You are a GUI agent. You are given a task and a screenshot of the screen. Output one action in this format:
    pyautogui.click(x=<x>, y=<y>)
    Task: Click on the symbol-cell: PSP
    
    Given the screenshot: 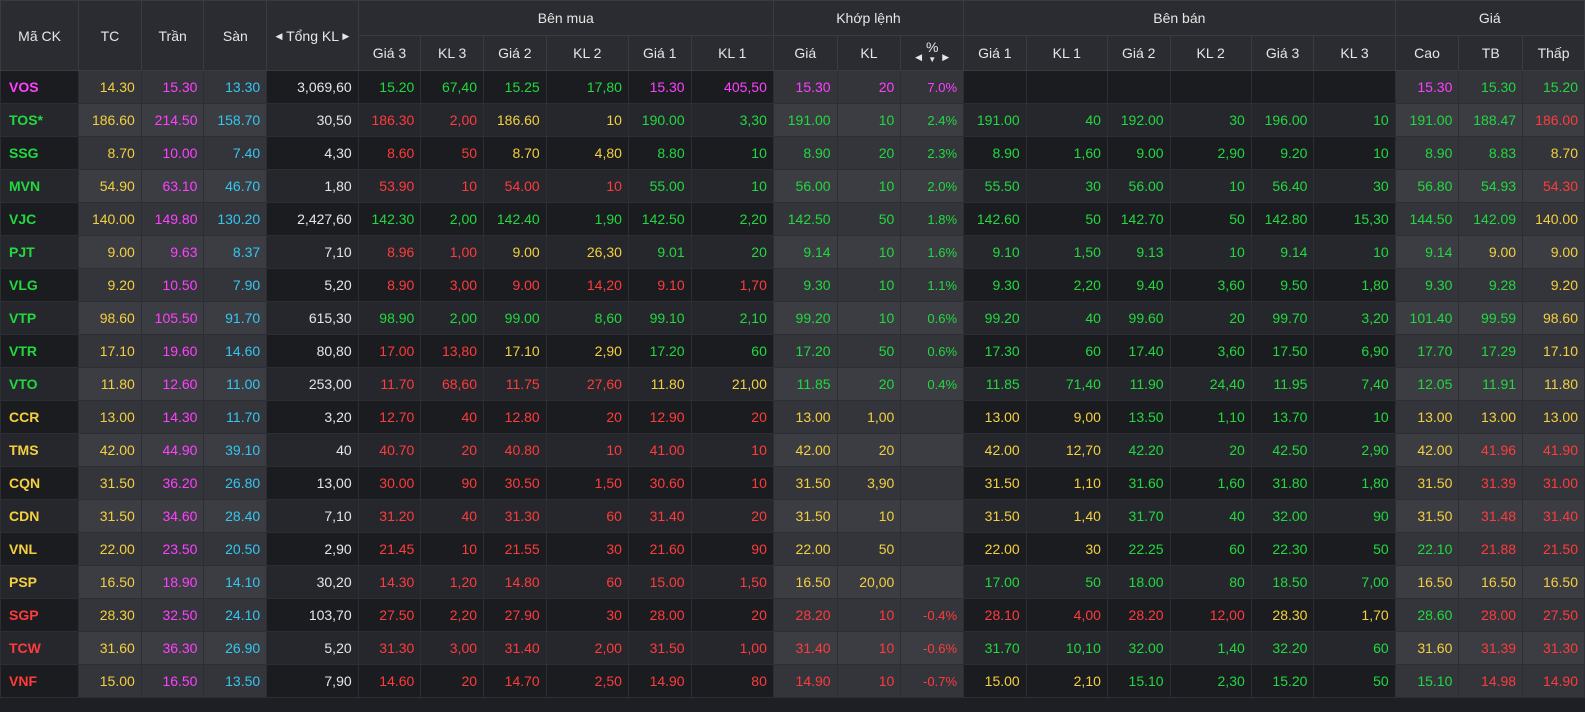 What is the action you would take?
    pyautogui.click(x=40, y=582)
    